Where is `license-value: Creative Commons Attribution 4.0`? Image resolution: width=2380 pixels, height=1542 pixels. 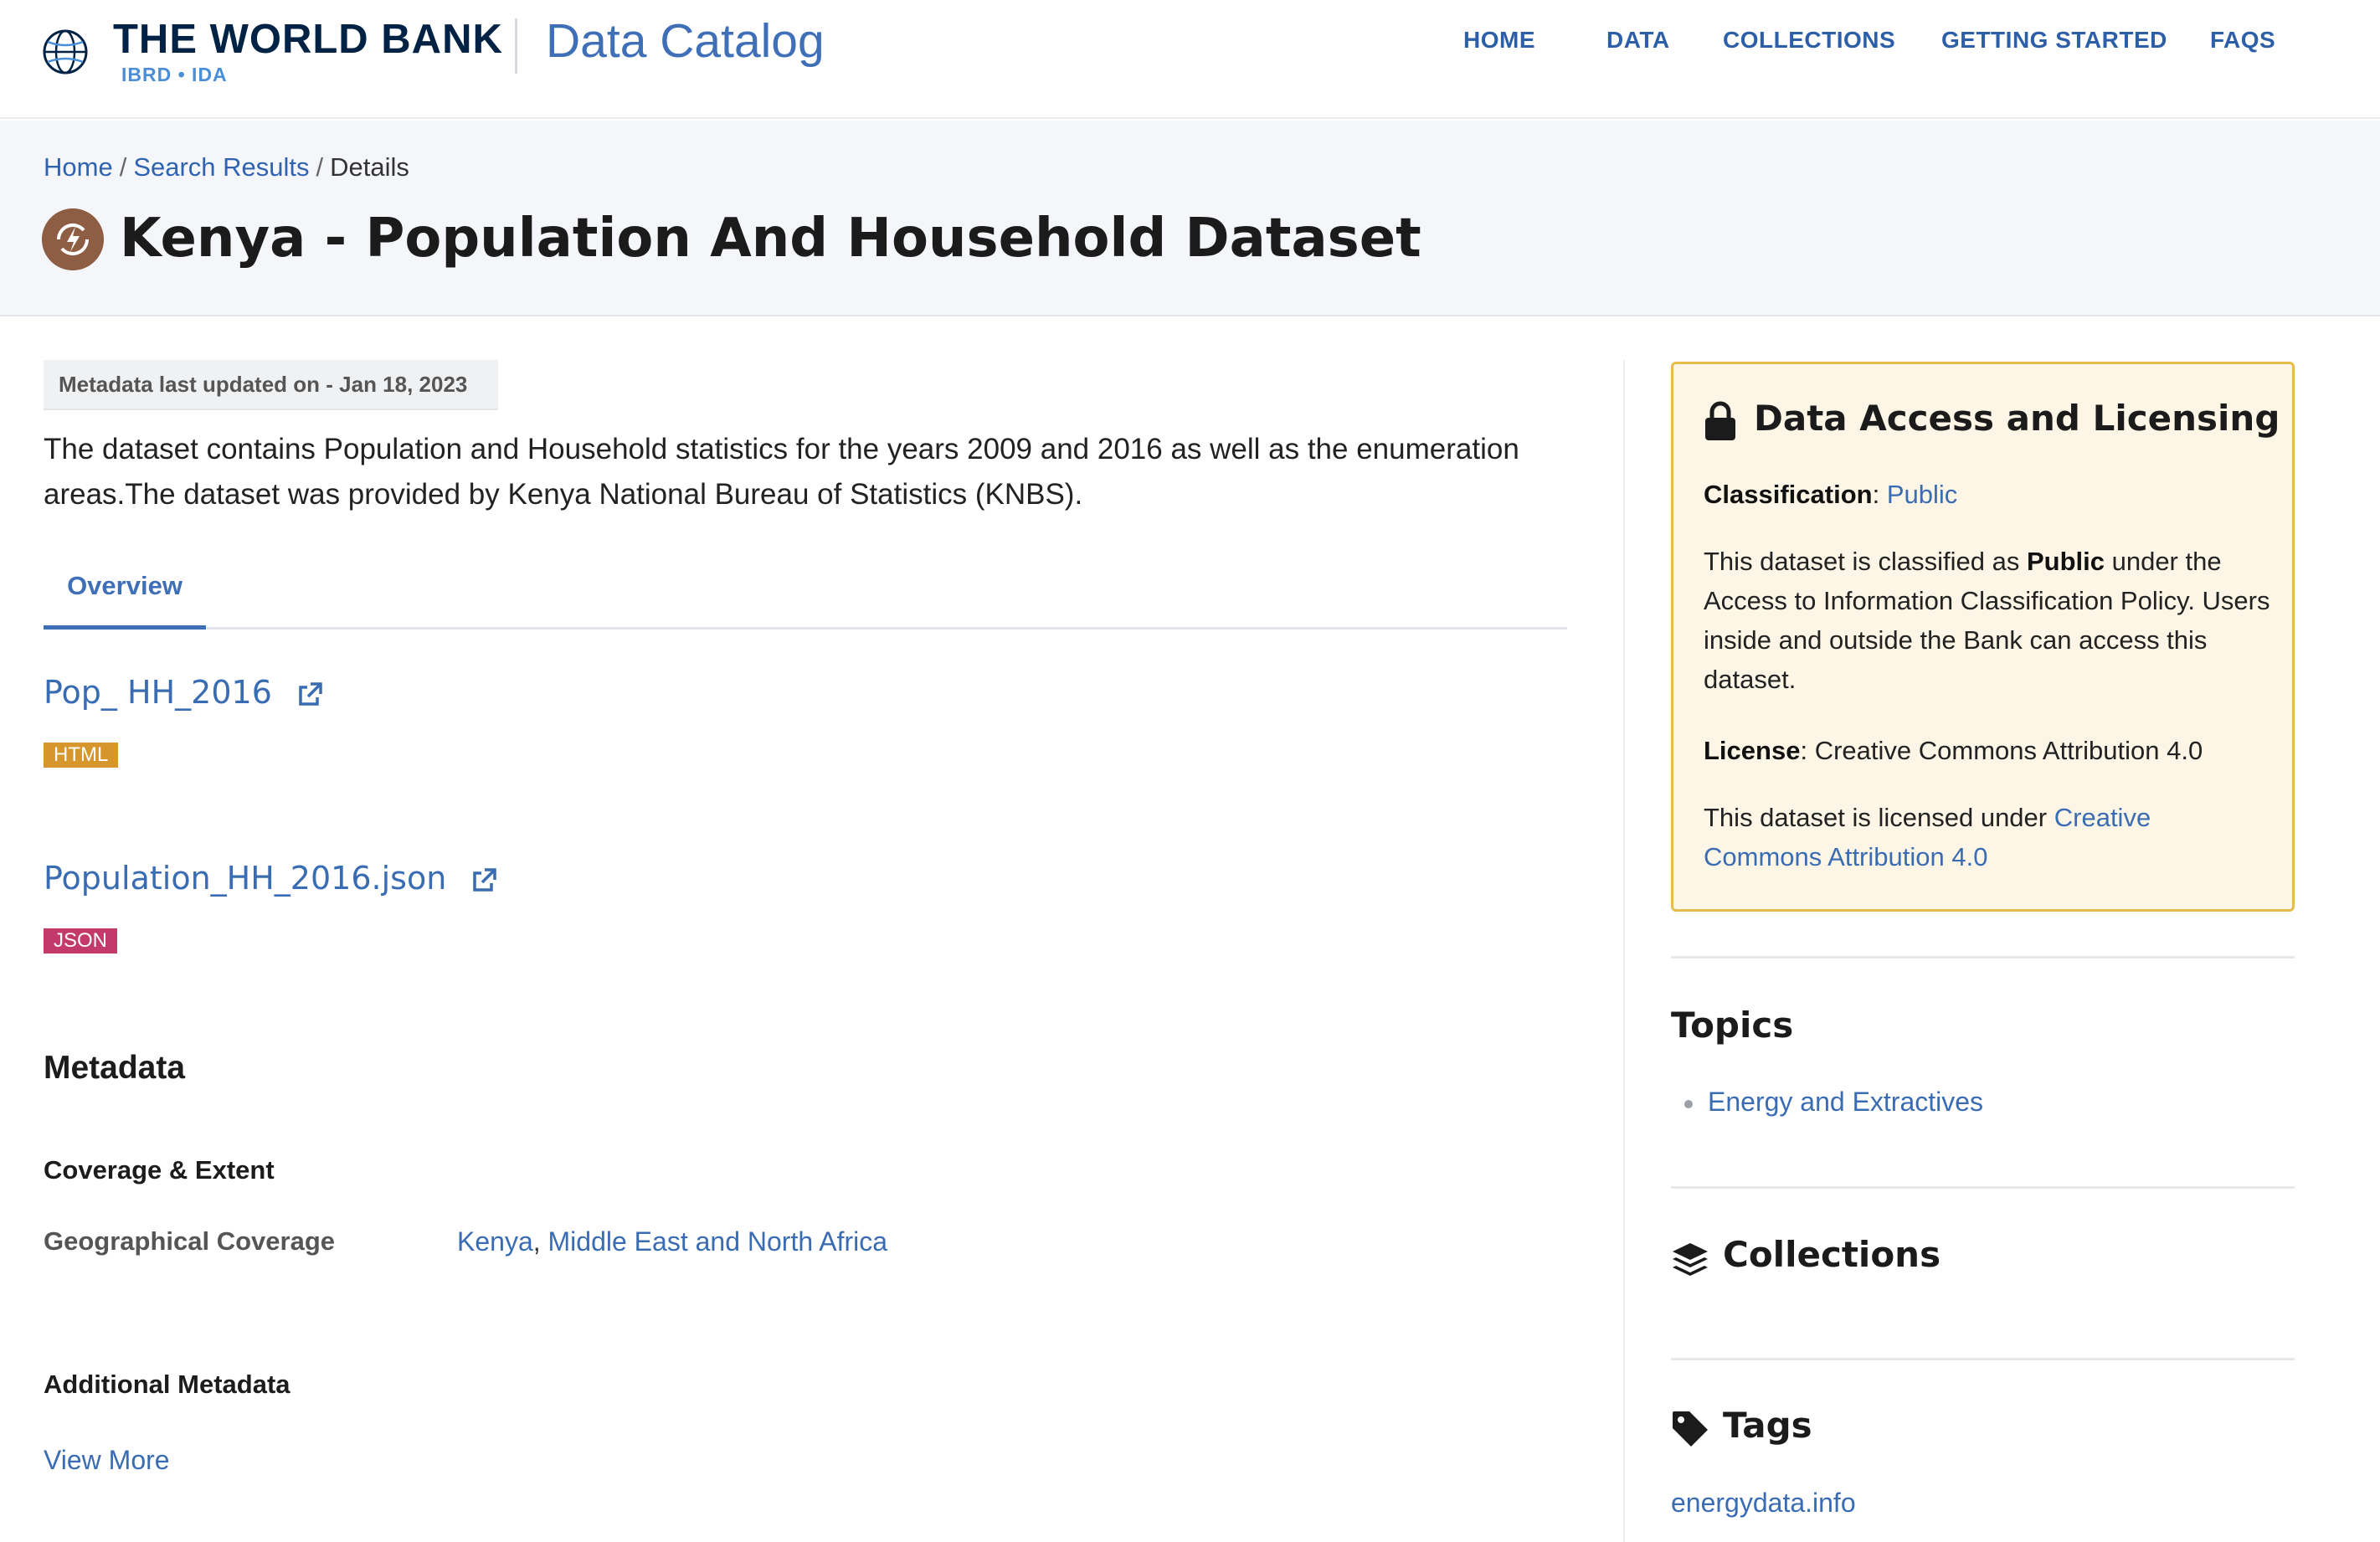 license-value: Creative Commons Attribution 4.0 is located at coordinates (2008, 750).